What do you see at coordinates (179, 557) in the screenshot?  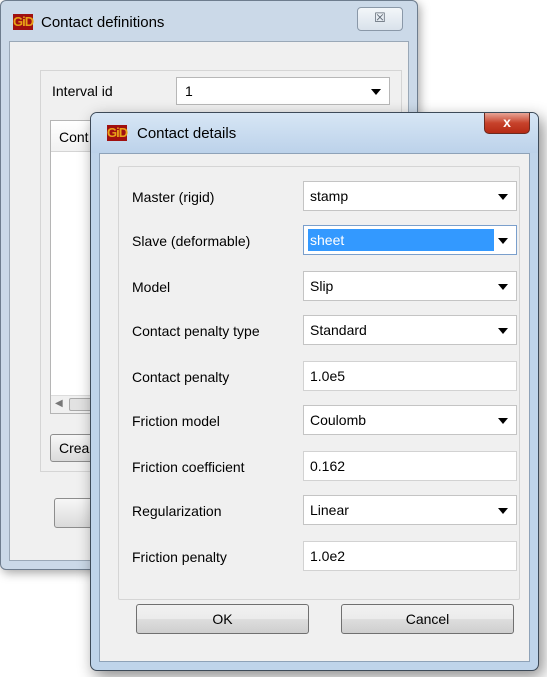 I see `friction-penalty-label: Friction penalty` at bounding box center [179, 557].